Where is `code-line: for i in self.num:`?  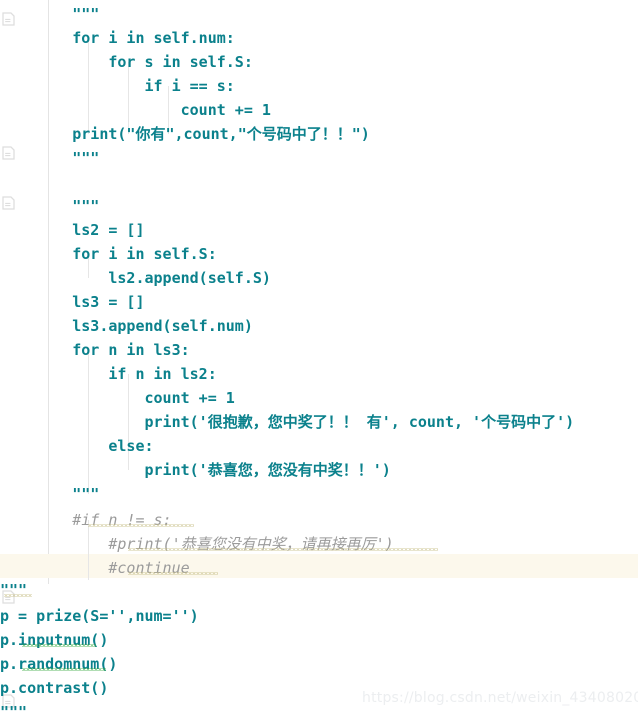
code-line: for i in self.num: is located at coordinates (117, 38).